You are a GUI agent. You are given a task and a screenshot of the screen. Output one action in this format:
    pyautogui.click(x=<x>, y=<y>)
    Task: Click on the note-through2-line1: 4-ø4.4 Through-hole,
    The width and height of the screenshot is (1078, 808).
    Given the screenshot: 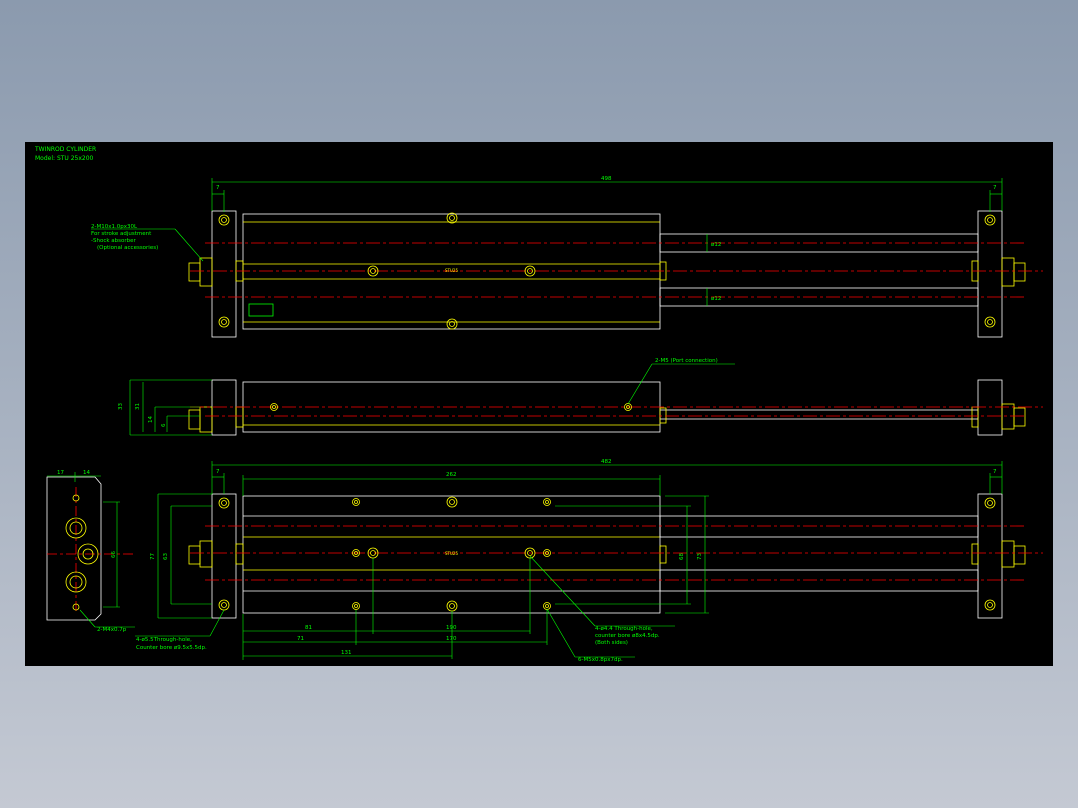 What is the action you would take?
    pyautogui.click(x=624, y=629)
    